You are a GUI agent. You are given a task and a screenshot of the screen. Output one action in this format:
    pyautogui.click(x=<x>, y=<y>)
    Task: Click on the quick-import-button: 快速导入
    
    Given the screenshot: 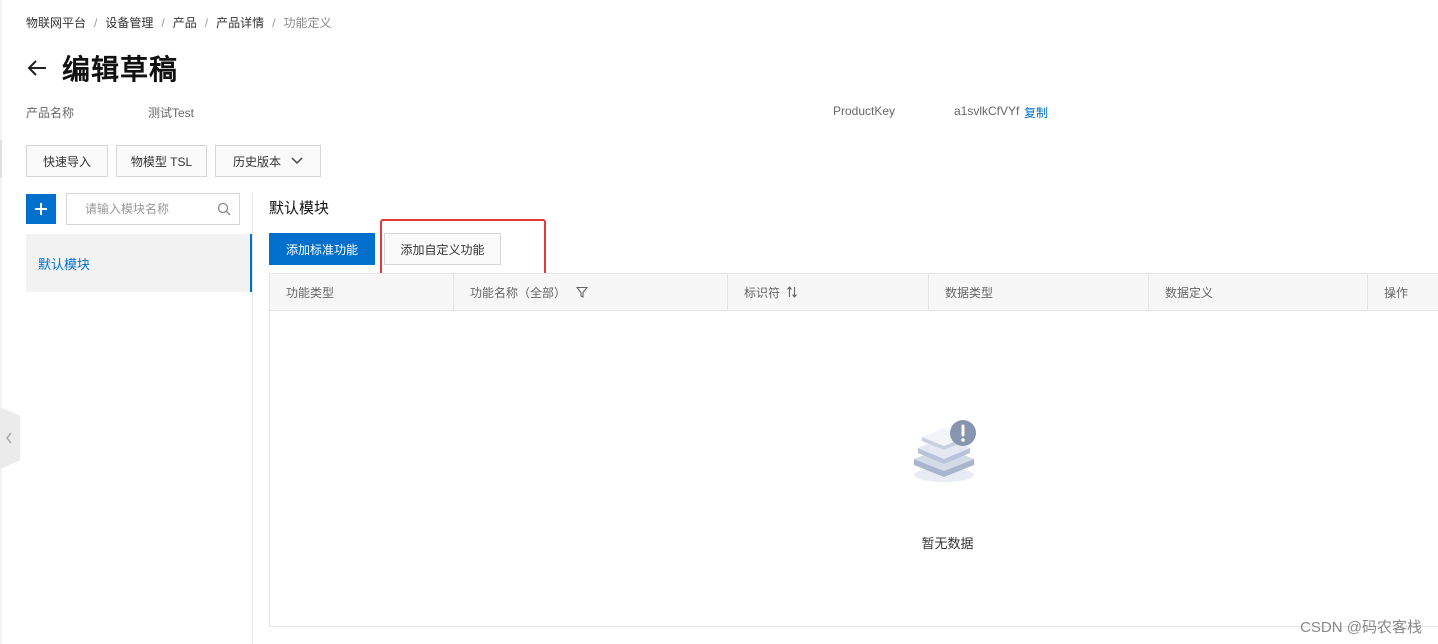 What is the action you would take?
    pyautogui.click(x=67, y=161)
    